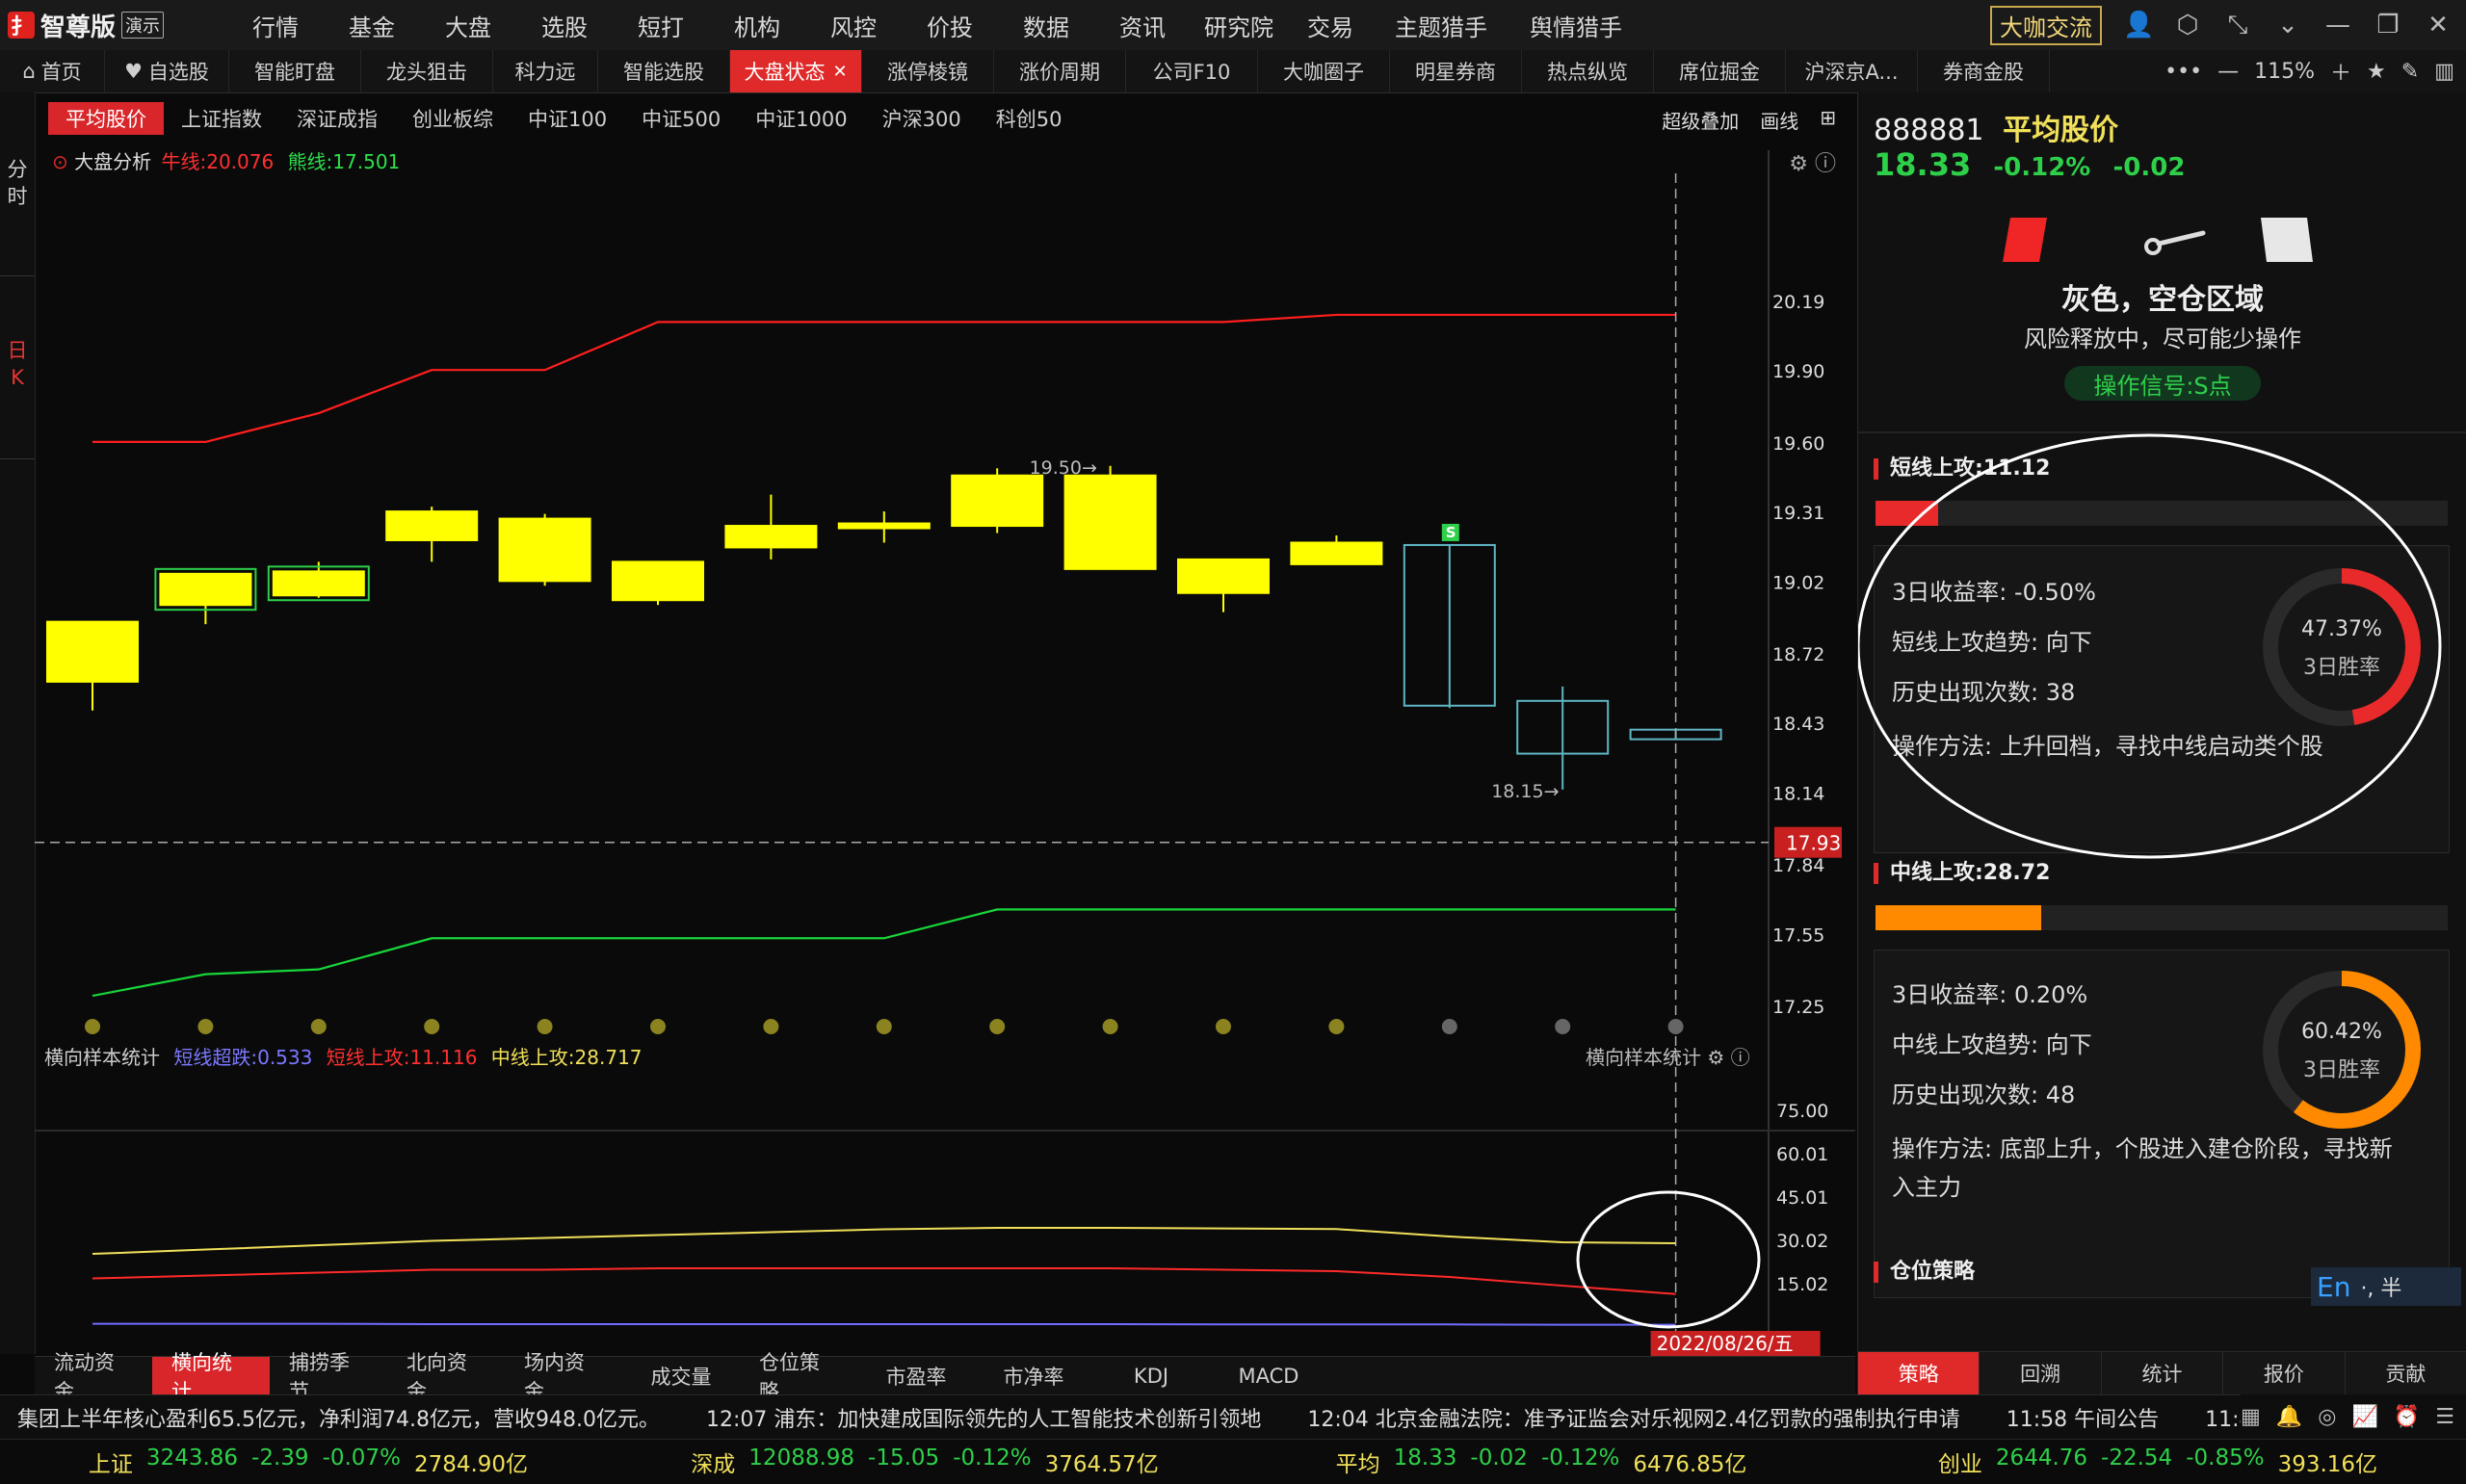  I want to click on list-icon: ☰, so click(2444, 1417).